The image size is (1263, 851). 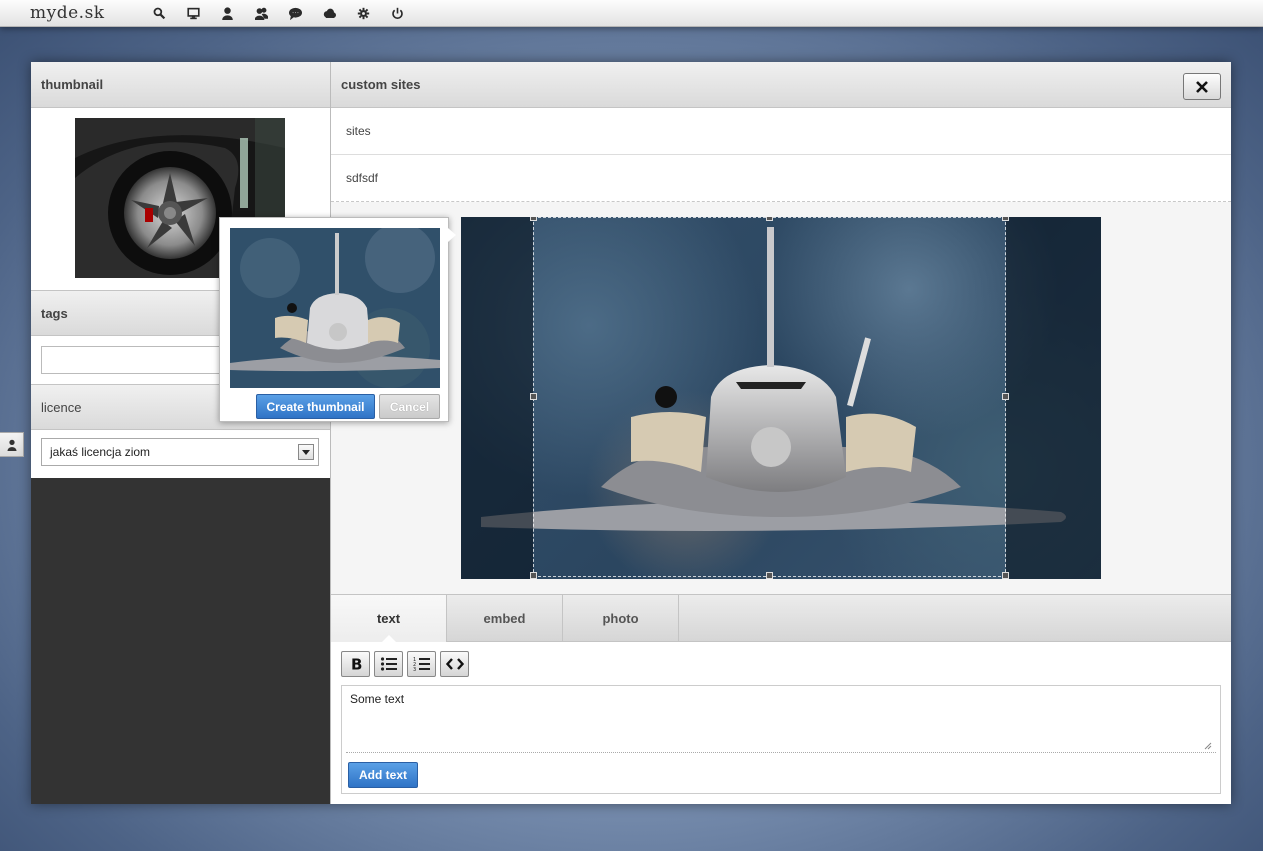 What do you see at coordinates (261, 13) in the screenshot?
I see `users-icon` at bounding box center [261, 13].